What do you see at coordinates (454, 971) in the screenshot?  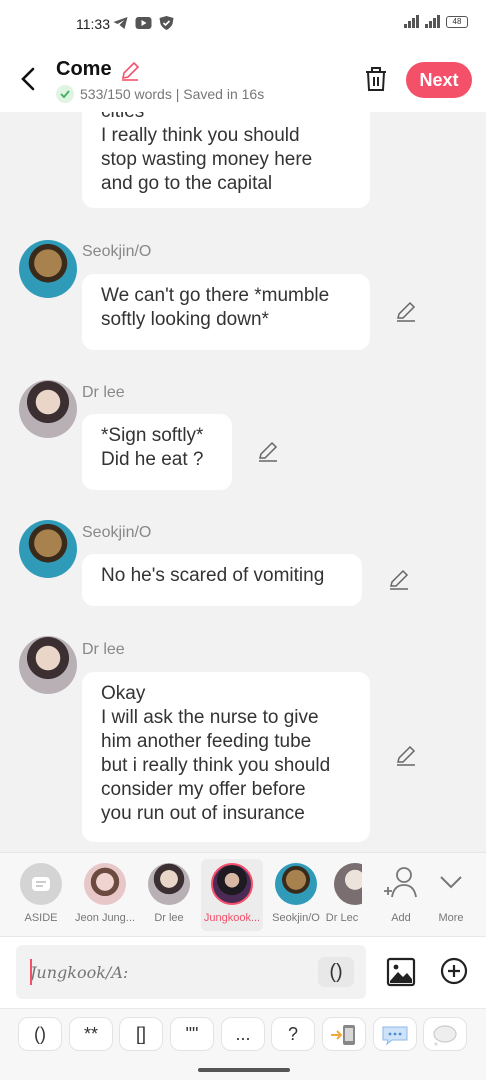 I see `add-icon` at bounding box center [454, 971].